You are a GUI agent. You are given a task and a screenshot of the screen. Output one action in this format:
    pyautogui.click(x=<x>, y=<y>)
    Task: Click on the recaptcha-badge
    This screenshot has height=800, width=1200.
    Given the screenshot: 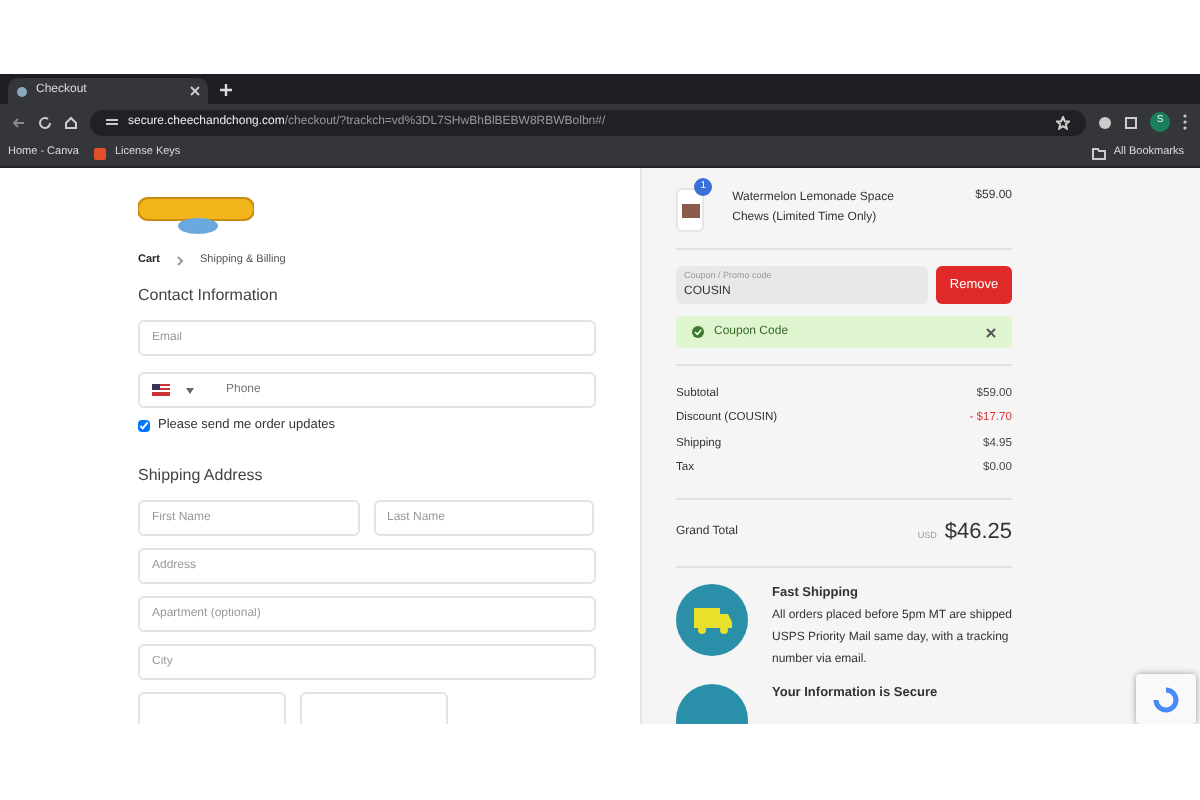 What is the action you would take?
    pyautogui.click(x=1166, y=699)
    